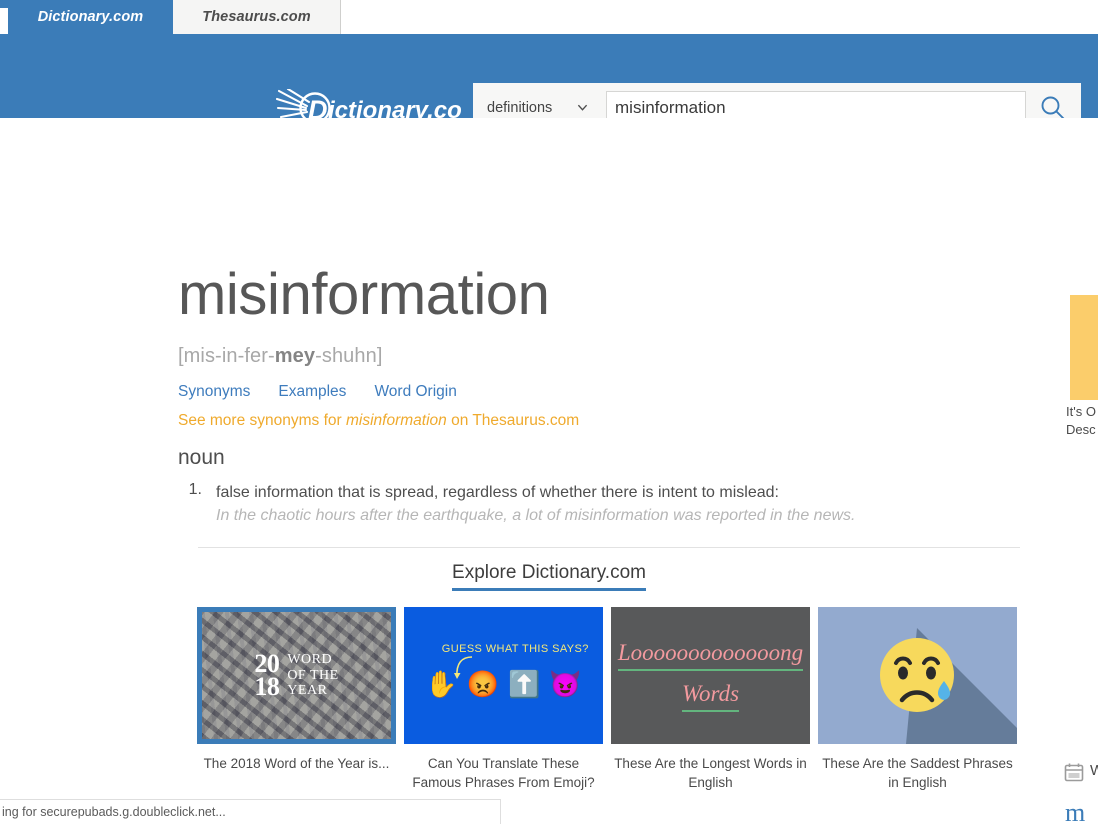  I want to click on long-words-line-1: Looooooooooooong, so click(710, 655).